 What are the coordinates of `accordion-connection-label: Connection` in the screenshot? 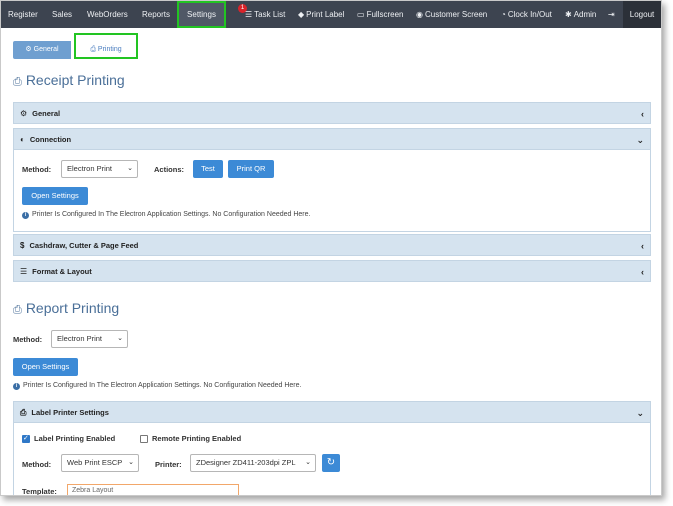 It's located at (50, 139).